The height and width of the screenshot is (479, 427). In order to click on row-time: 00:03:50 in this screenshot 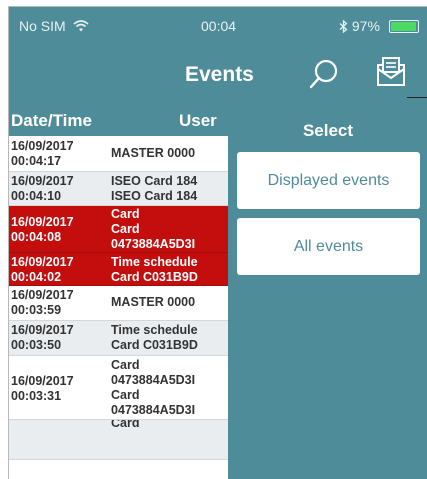, I will do `click(36, 345)`.